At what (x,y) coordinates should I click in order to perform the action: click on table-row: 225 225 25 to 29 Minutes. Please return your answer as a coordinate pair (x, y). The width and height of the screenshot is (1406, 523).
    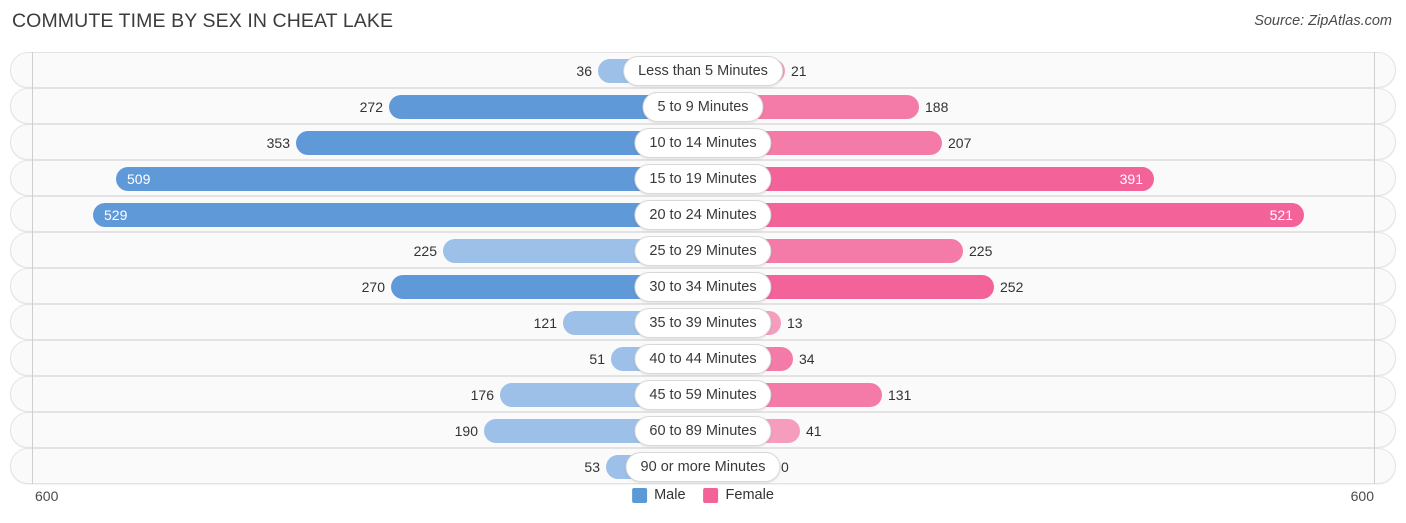
    Looking at the image, I should click on (703, 250).